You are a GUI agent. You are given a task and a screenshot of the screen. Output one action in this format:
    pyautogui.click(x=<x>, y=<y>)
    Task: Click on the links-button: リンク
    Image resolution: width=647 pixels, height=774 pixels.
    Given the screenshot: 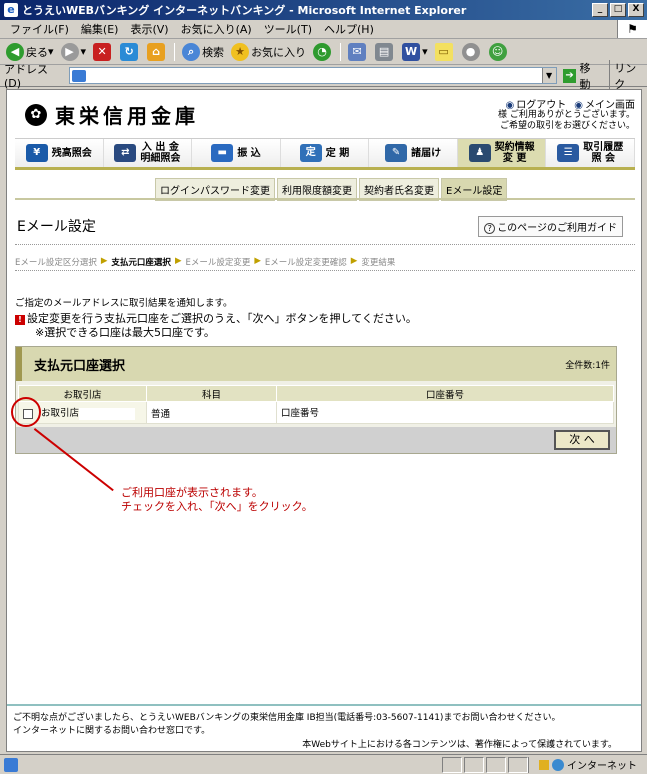 What is the action you would take?
    pyautogui.click(x=628, y=75)
    